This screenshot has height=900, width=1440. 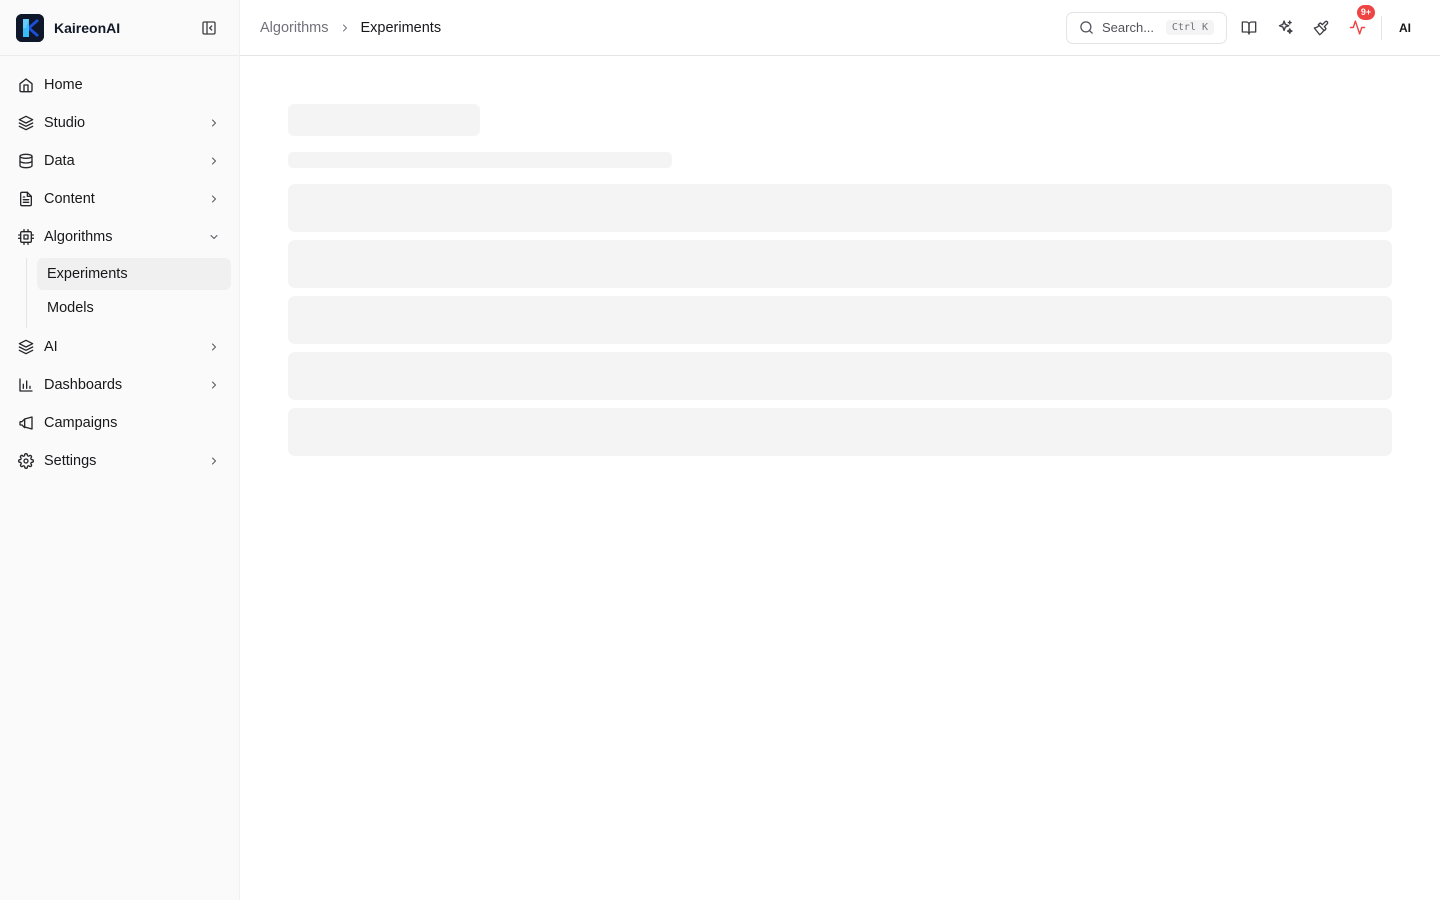 I want to click on topbar-divider, so click(x=1381, y=27).